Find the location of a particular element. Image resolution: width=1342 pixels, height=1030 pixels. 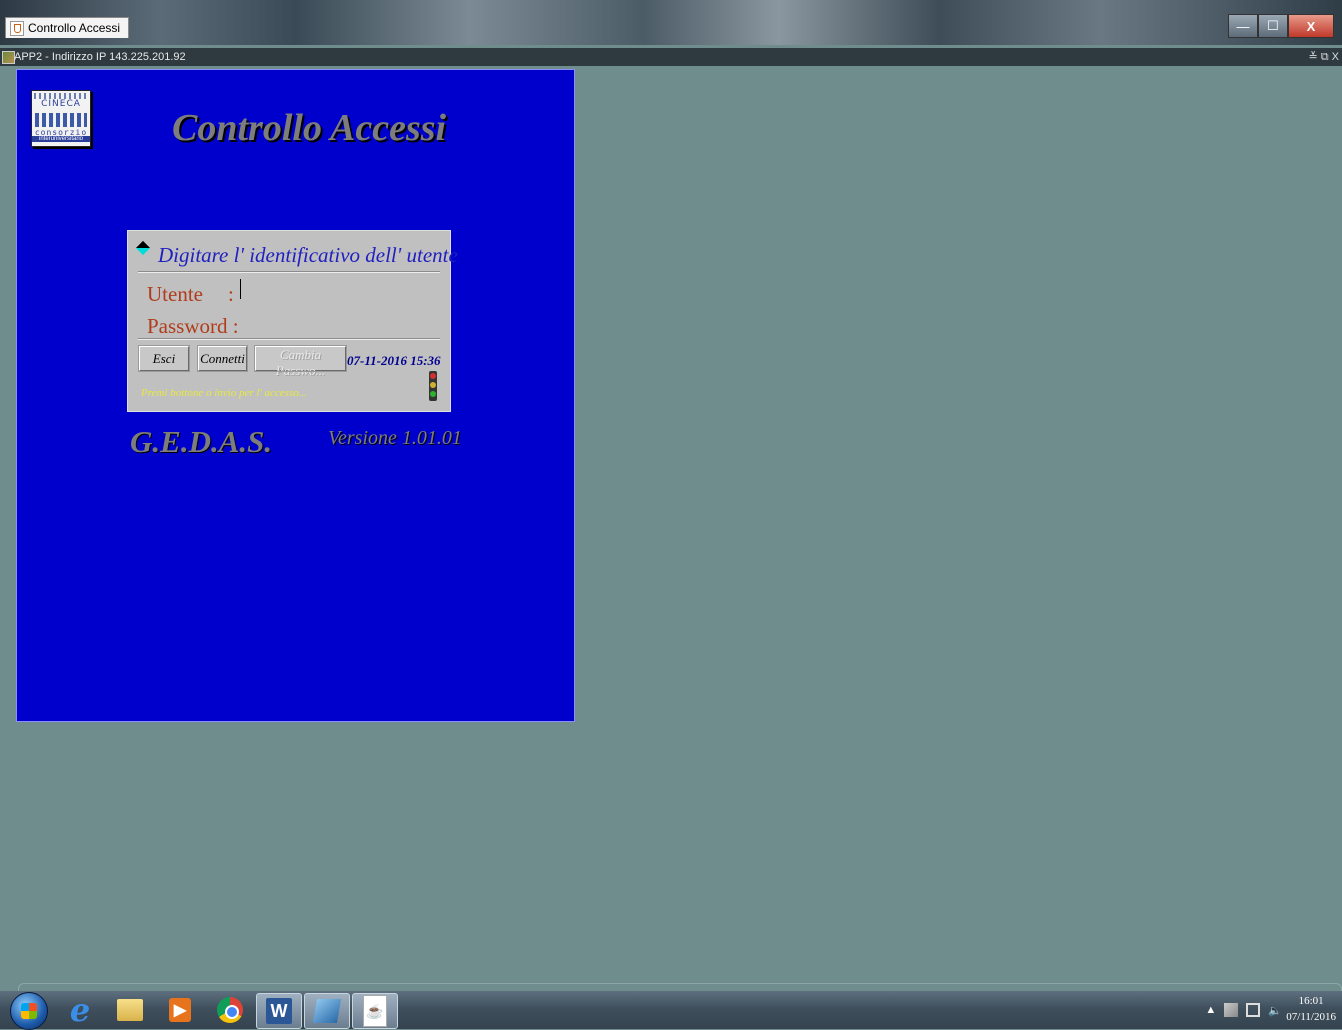

connetti-button: Connetti is located at coordinates (222, 358).